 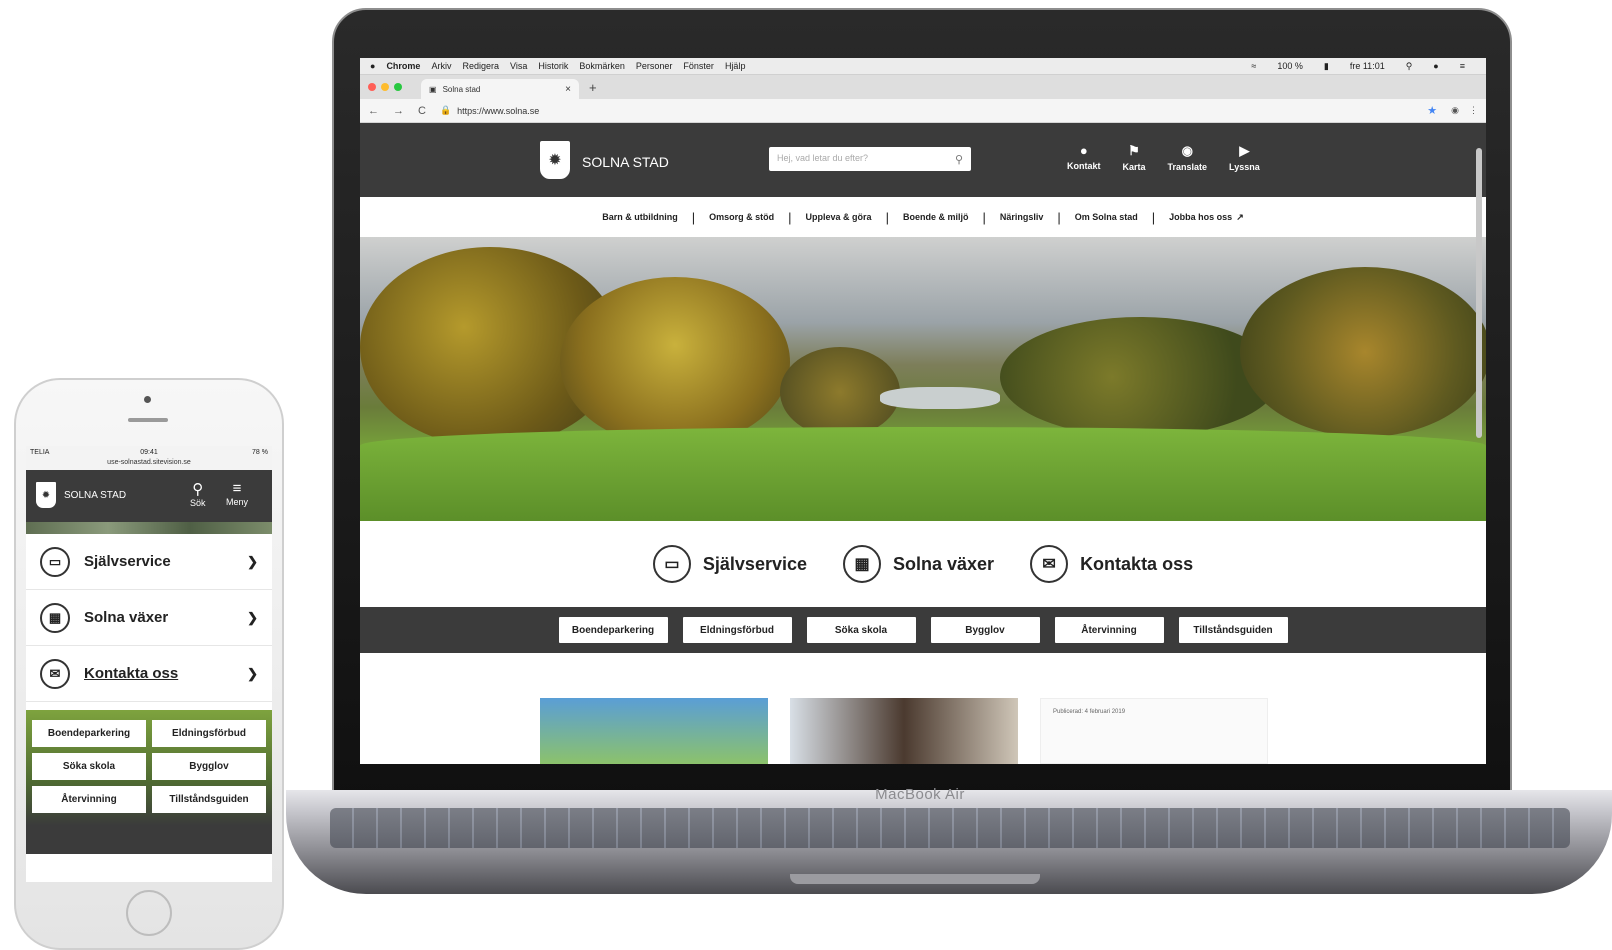 I want to click on bookmark-star-icon: ★, so click(x=1432, y=110).